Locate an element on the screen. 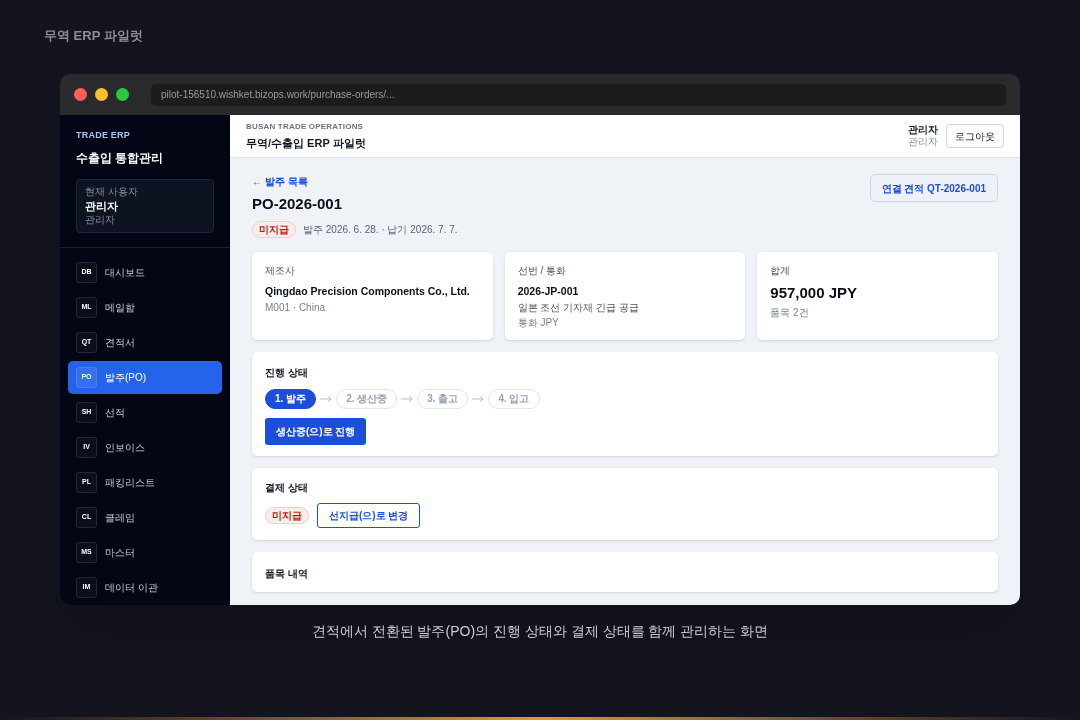 The height and width of the screenshot is (720, 1080). card-label: 제조사 is located at coordinates (280, 270).